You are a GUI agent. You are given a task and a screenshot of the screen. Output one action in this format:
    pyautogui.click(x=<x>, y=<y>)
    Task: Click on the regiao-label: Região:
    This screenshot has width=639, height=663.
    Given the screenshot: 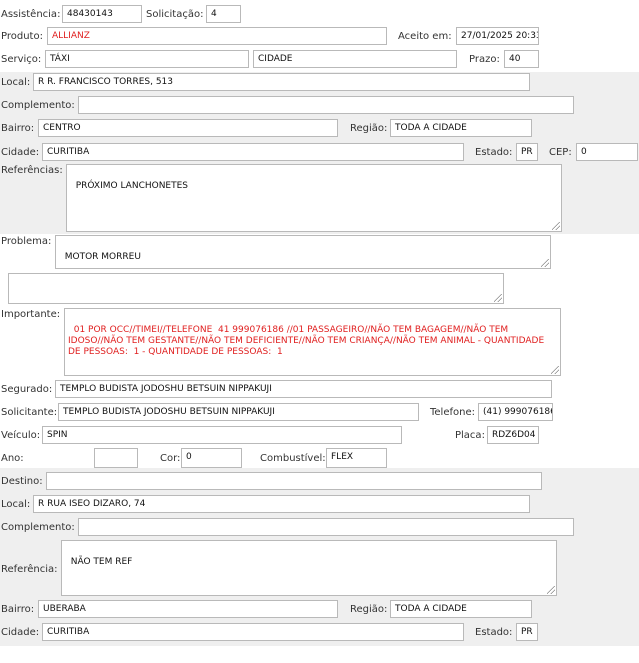 What is the action you would take?
    pyautogui.click(x=369, y=128)
    